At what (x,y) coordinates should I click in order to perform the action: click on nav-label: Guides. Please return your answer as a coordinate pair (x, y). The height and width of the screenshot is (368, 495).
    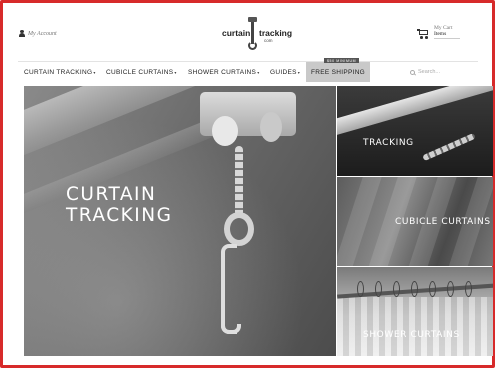
    Looking at the image, I should click on (283, 72).